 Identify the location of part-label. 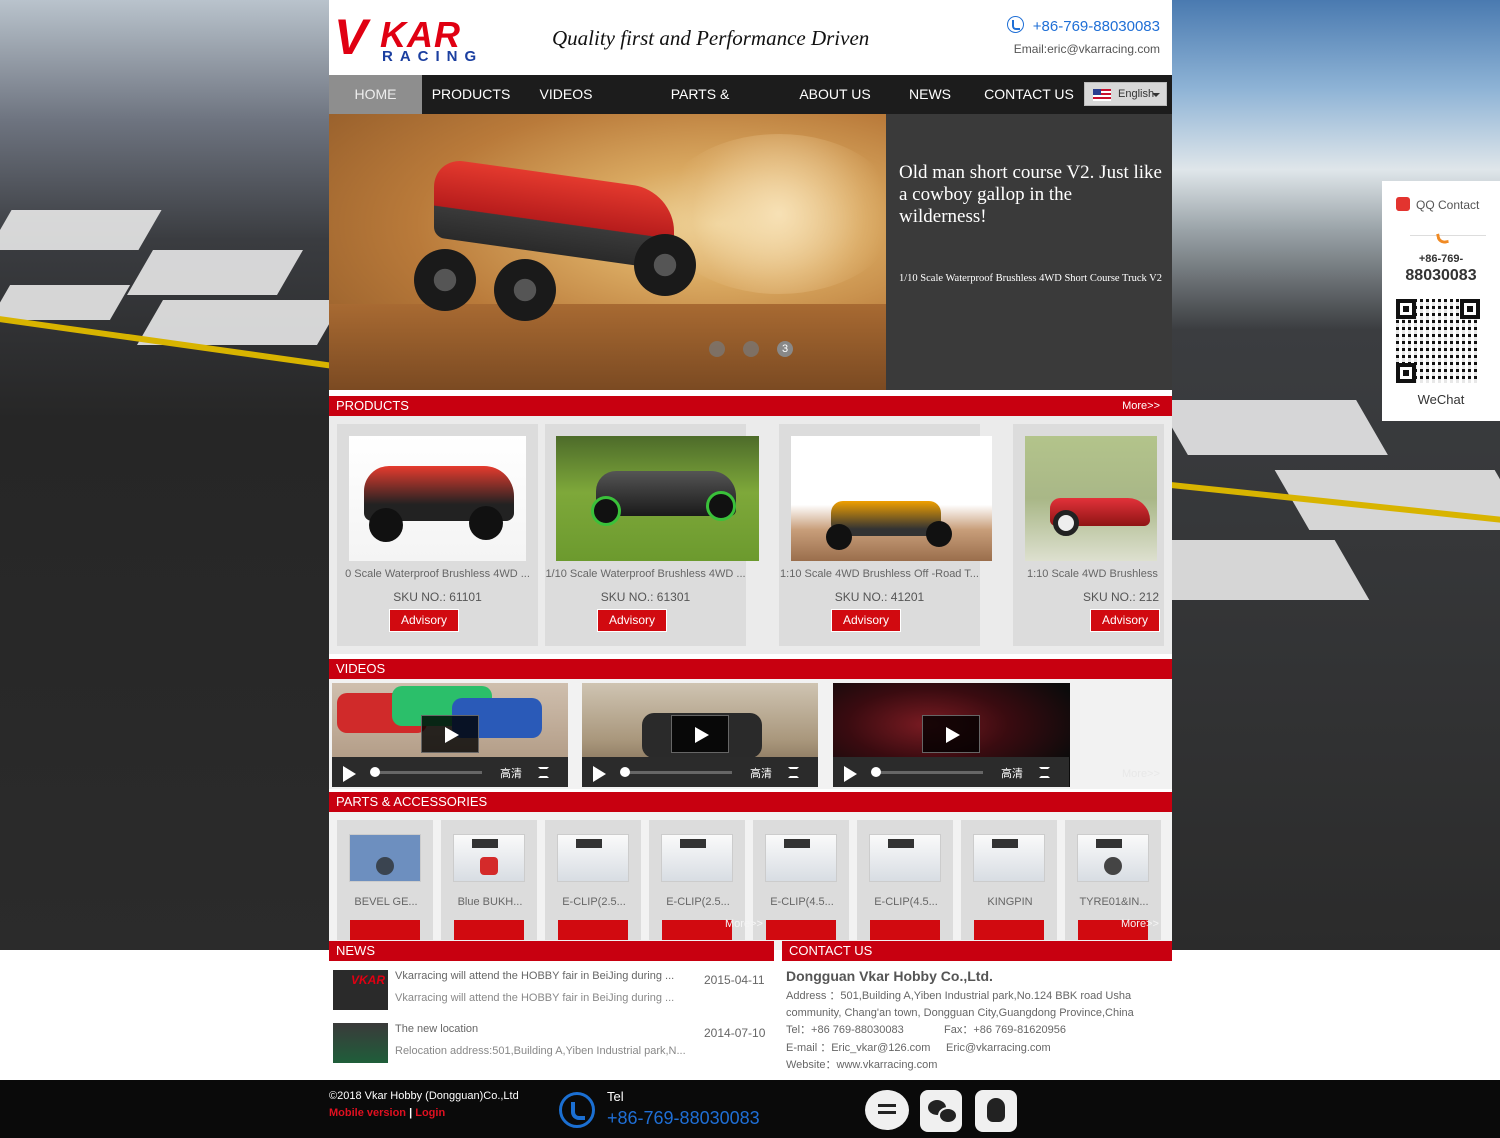
(1005, 843).